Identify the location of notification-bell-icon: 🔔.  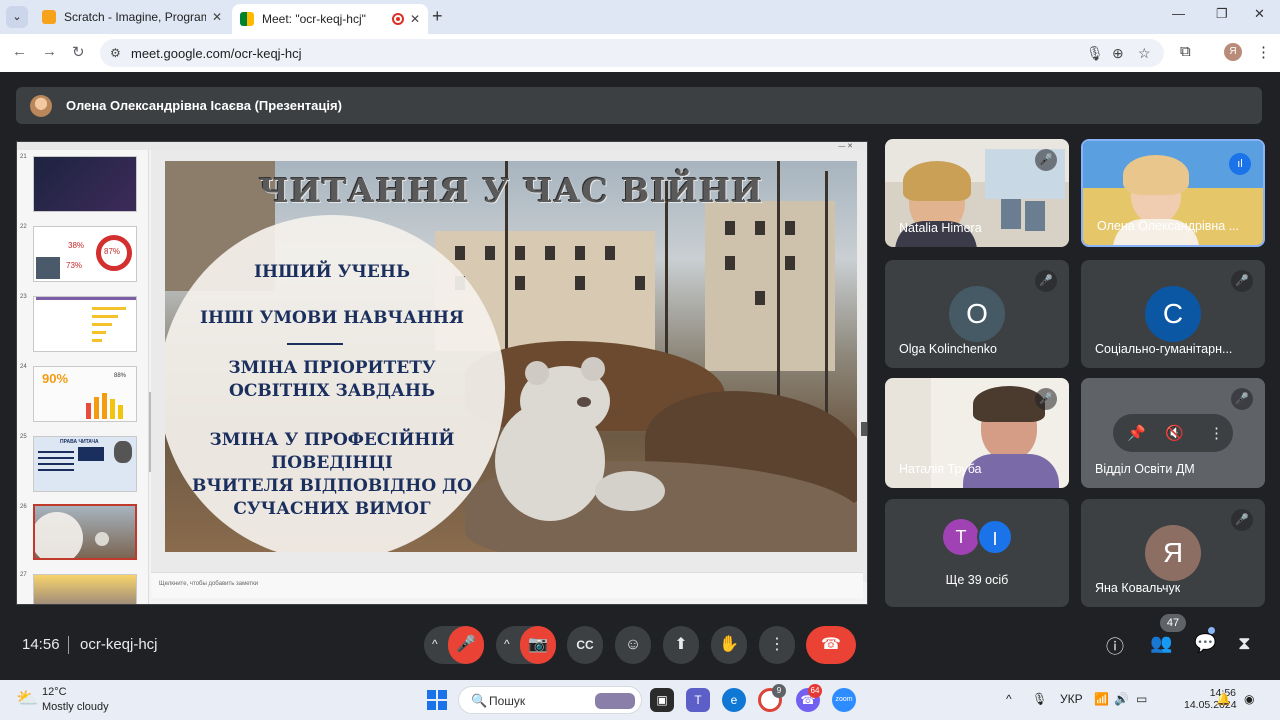
(1223, 699).